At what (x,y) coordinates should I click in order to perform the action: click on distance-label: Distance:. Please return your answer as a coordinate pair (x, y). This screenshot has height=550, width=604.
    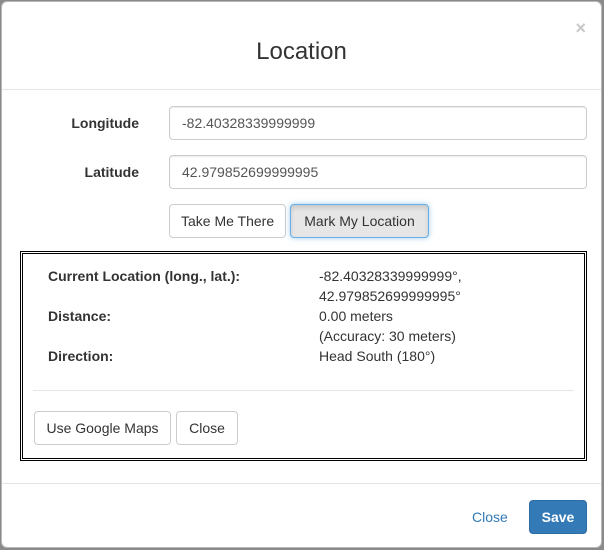
    Looking at the image, I should click on (80, 316).